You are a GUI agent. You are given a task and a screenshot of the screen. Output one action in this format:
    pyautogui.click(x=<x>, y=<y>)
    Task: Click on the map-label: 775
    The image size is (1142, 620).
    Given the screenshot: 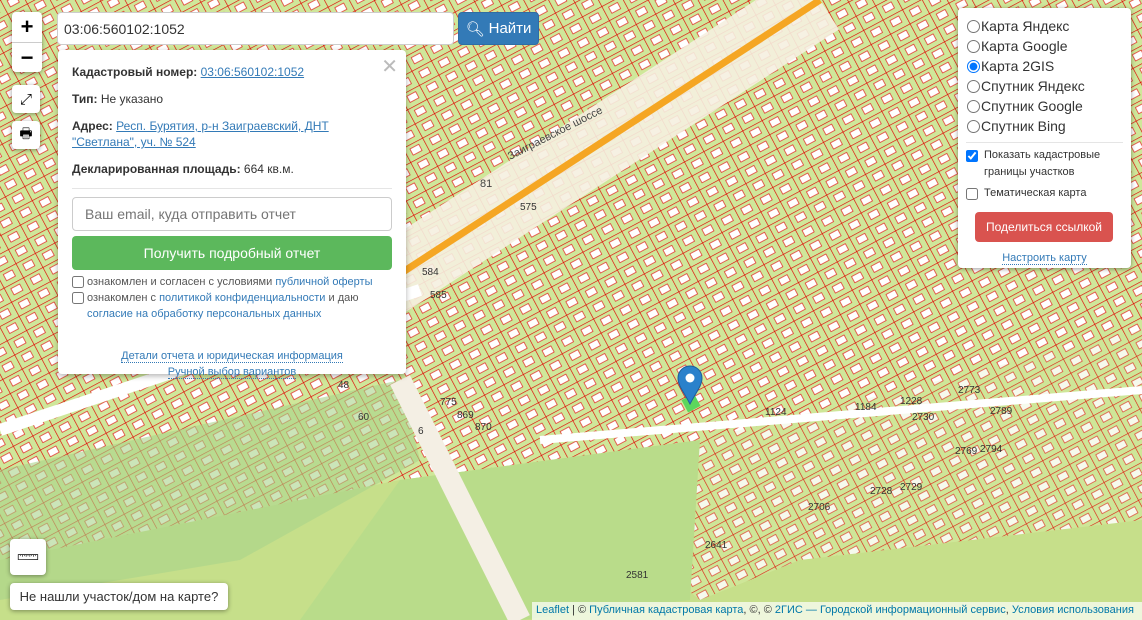 What is the action you would take?
    pyautogui.click(x=448, y=402)
    